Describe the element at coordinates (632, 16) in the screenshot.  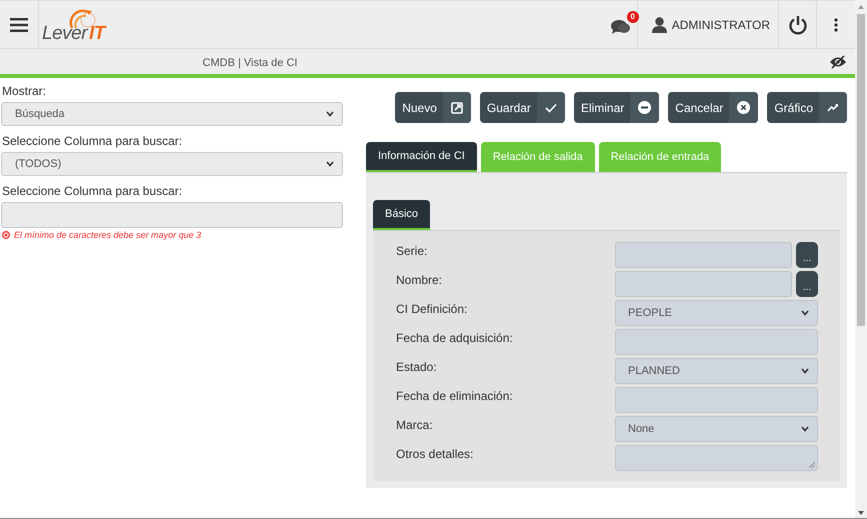
I see `notification-badge: 0` at that location.